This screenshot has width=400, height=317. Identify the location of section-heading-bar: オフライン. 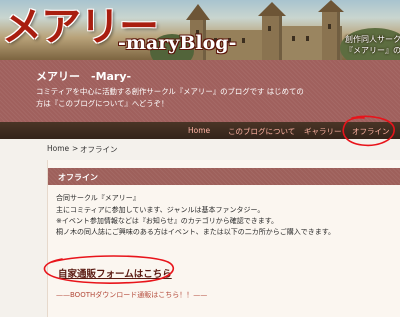
(224, 176).